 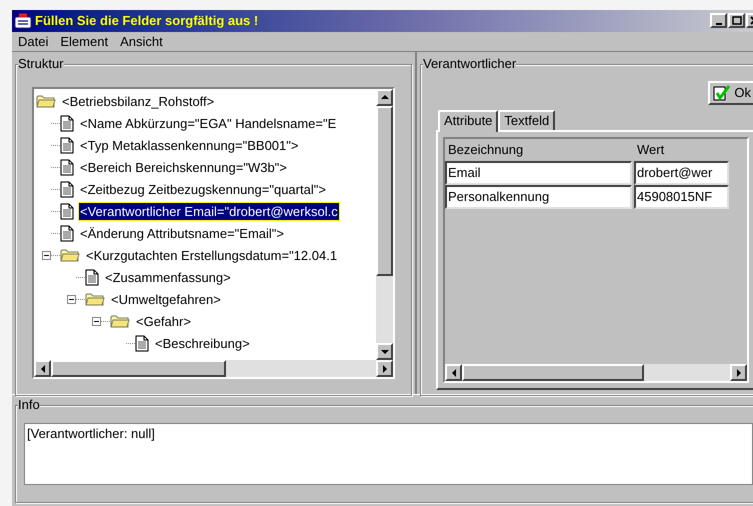 What do you see at coordinates (468, 121) in the screenshot?
I see `tab: Attribute` at bounding box center [468, 121].